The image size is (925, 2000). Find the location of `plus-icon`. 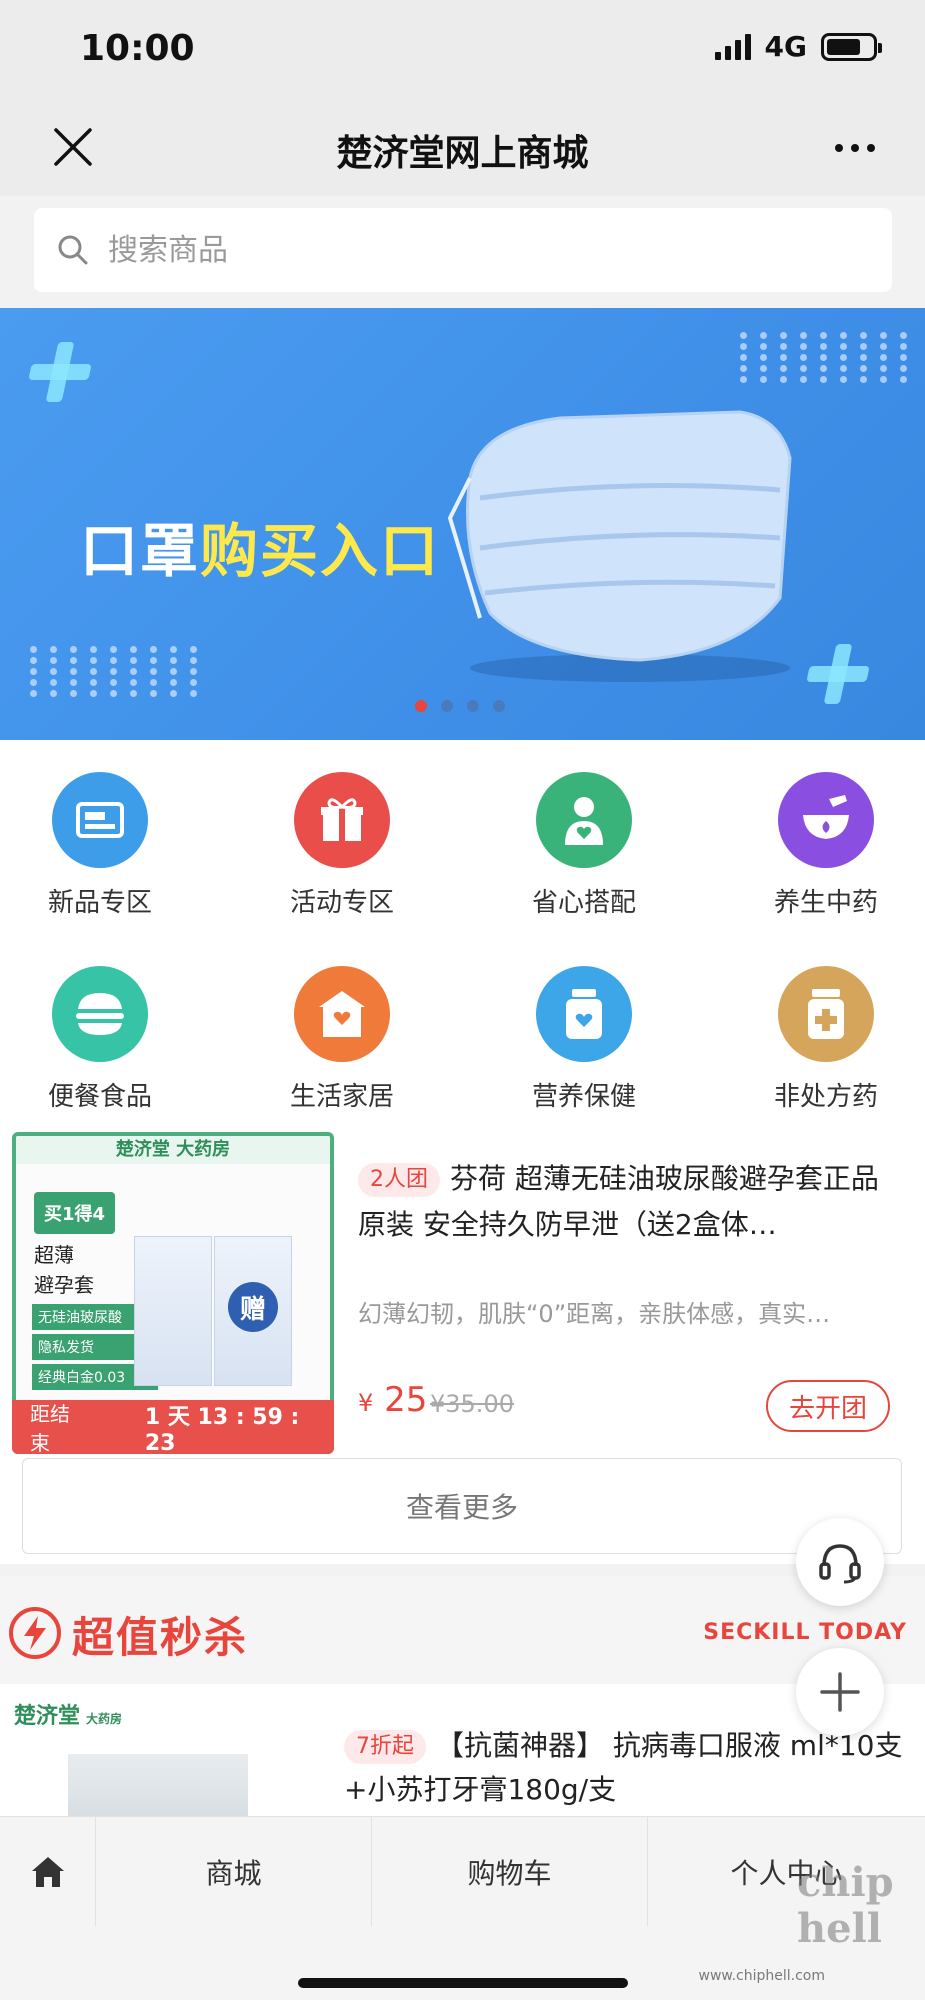

plus-icon is located at coordinates (840, 1692).